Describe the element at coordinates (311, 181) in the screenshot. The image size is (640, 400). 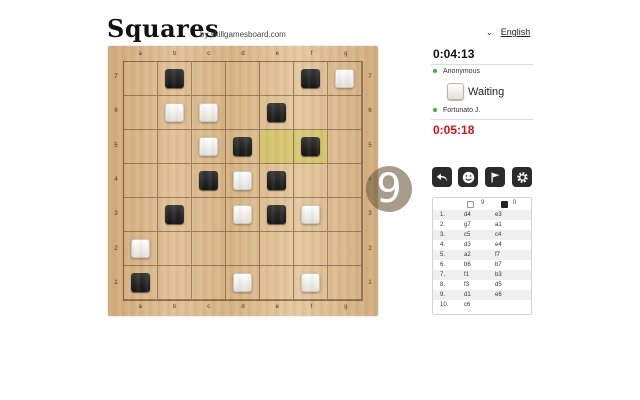
I see `board-square-f4` at that location.